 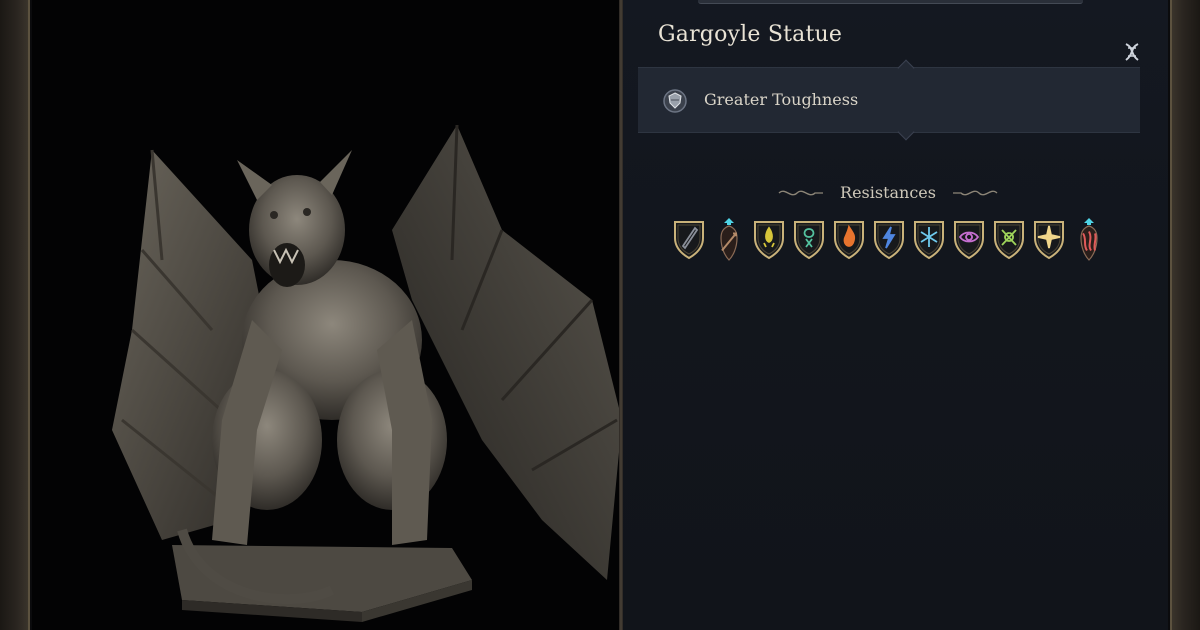 What do you see at coordinates (769, 240) in the screenshot?
I see `acid-icon` at bounding box center [769, 240].